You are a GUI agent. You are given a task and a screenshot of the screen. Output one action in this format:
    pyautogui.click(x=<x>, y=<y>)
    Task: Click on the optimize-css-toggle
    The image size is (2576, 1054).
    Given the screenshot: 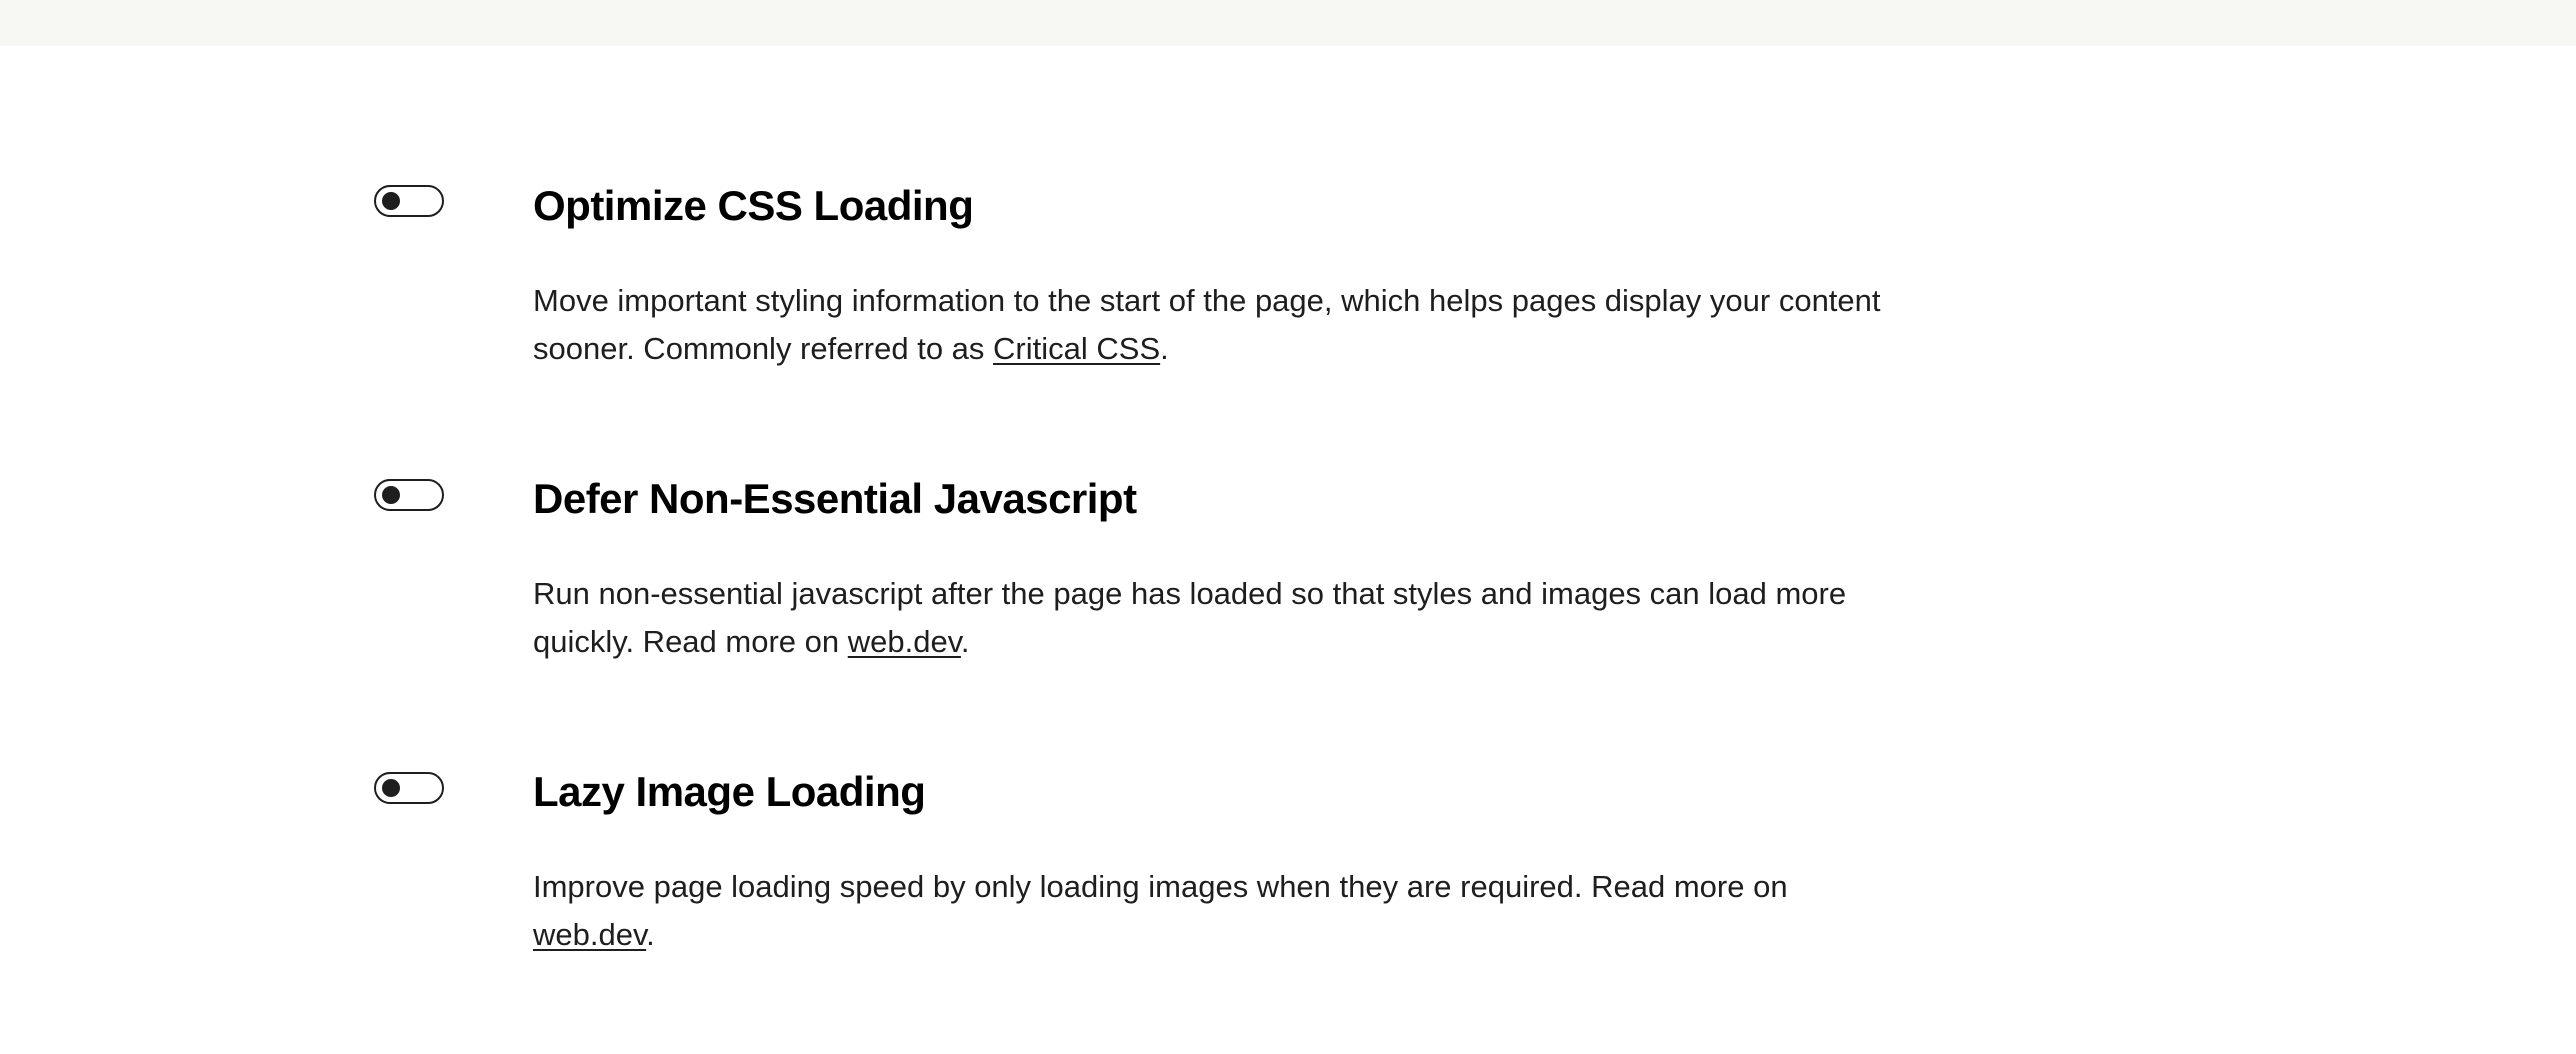 What is the action you would take?
    pyautogui.click(x=409, y=201)
    